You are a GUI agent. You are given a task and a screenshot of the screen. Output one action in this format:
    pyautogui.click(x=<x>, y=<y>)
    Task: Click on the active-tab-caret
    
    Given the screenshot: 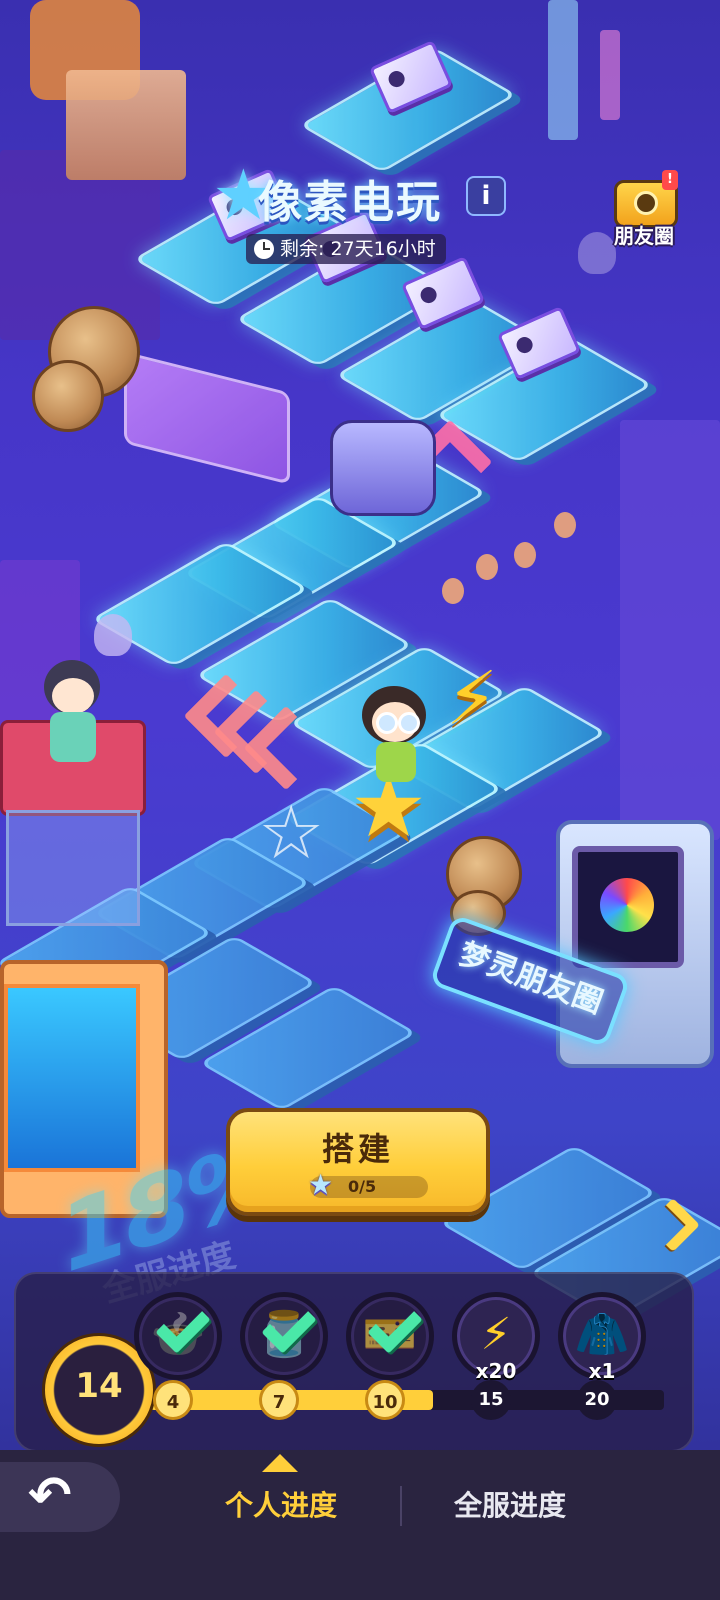 What is the action you would take?
    pyautogui.click(x=280, y=1463)
    